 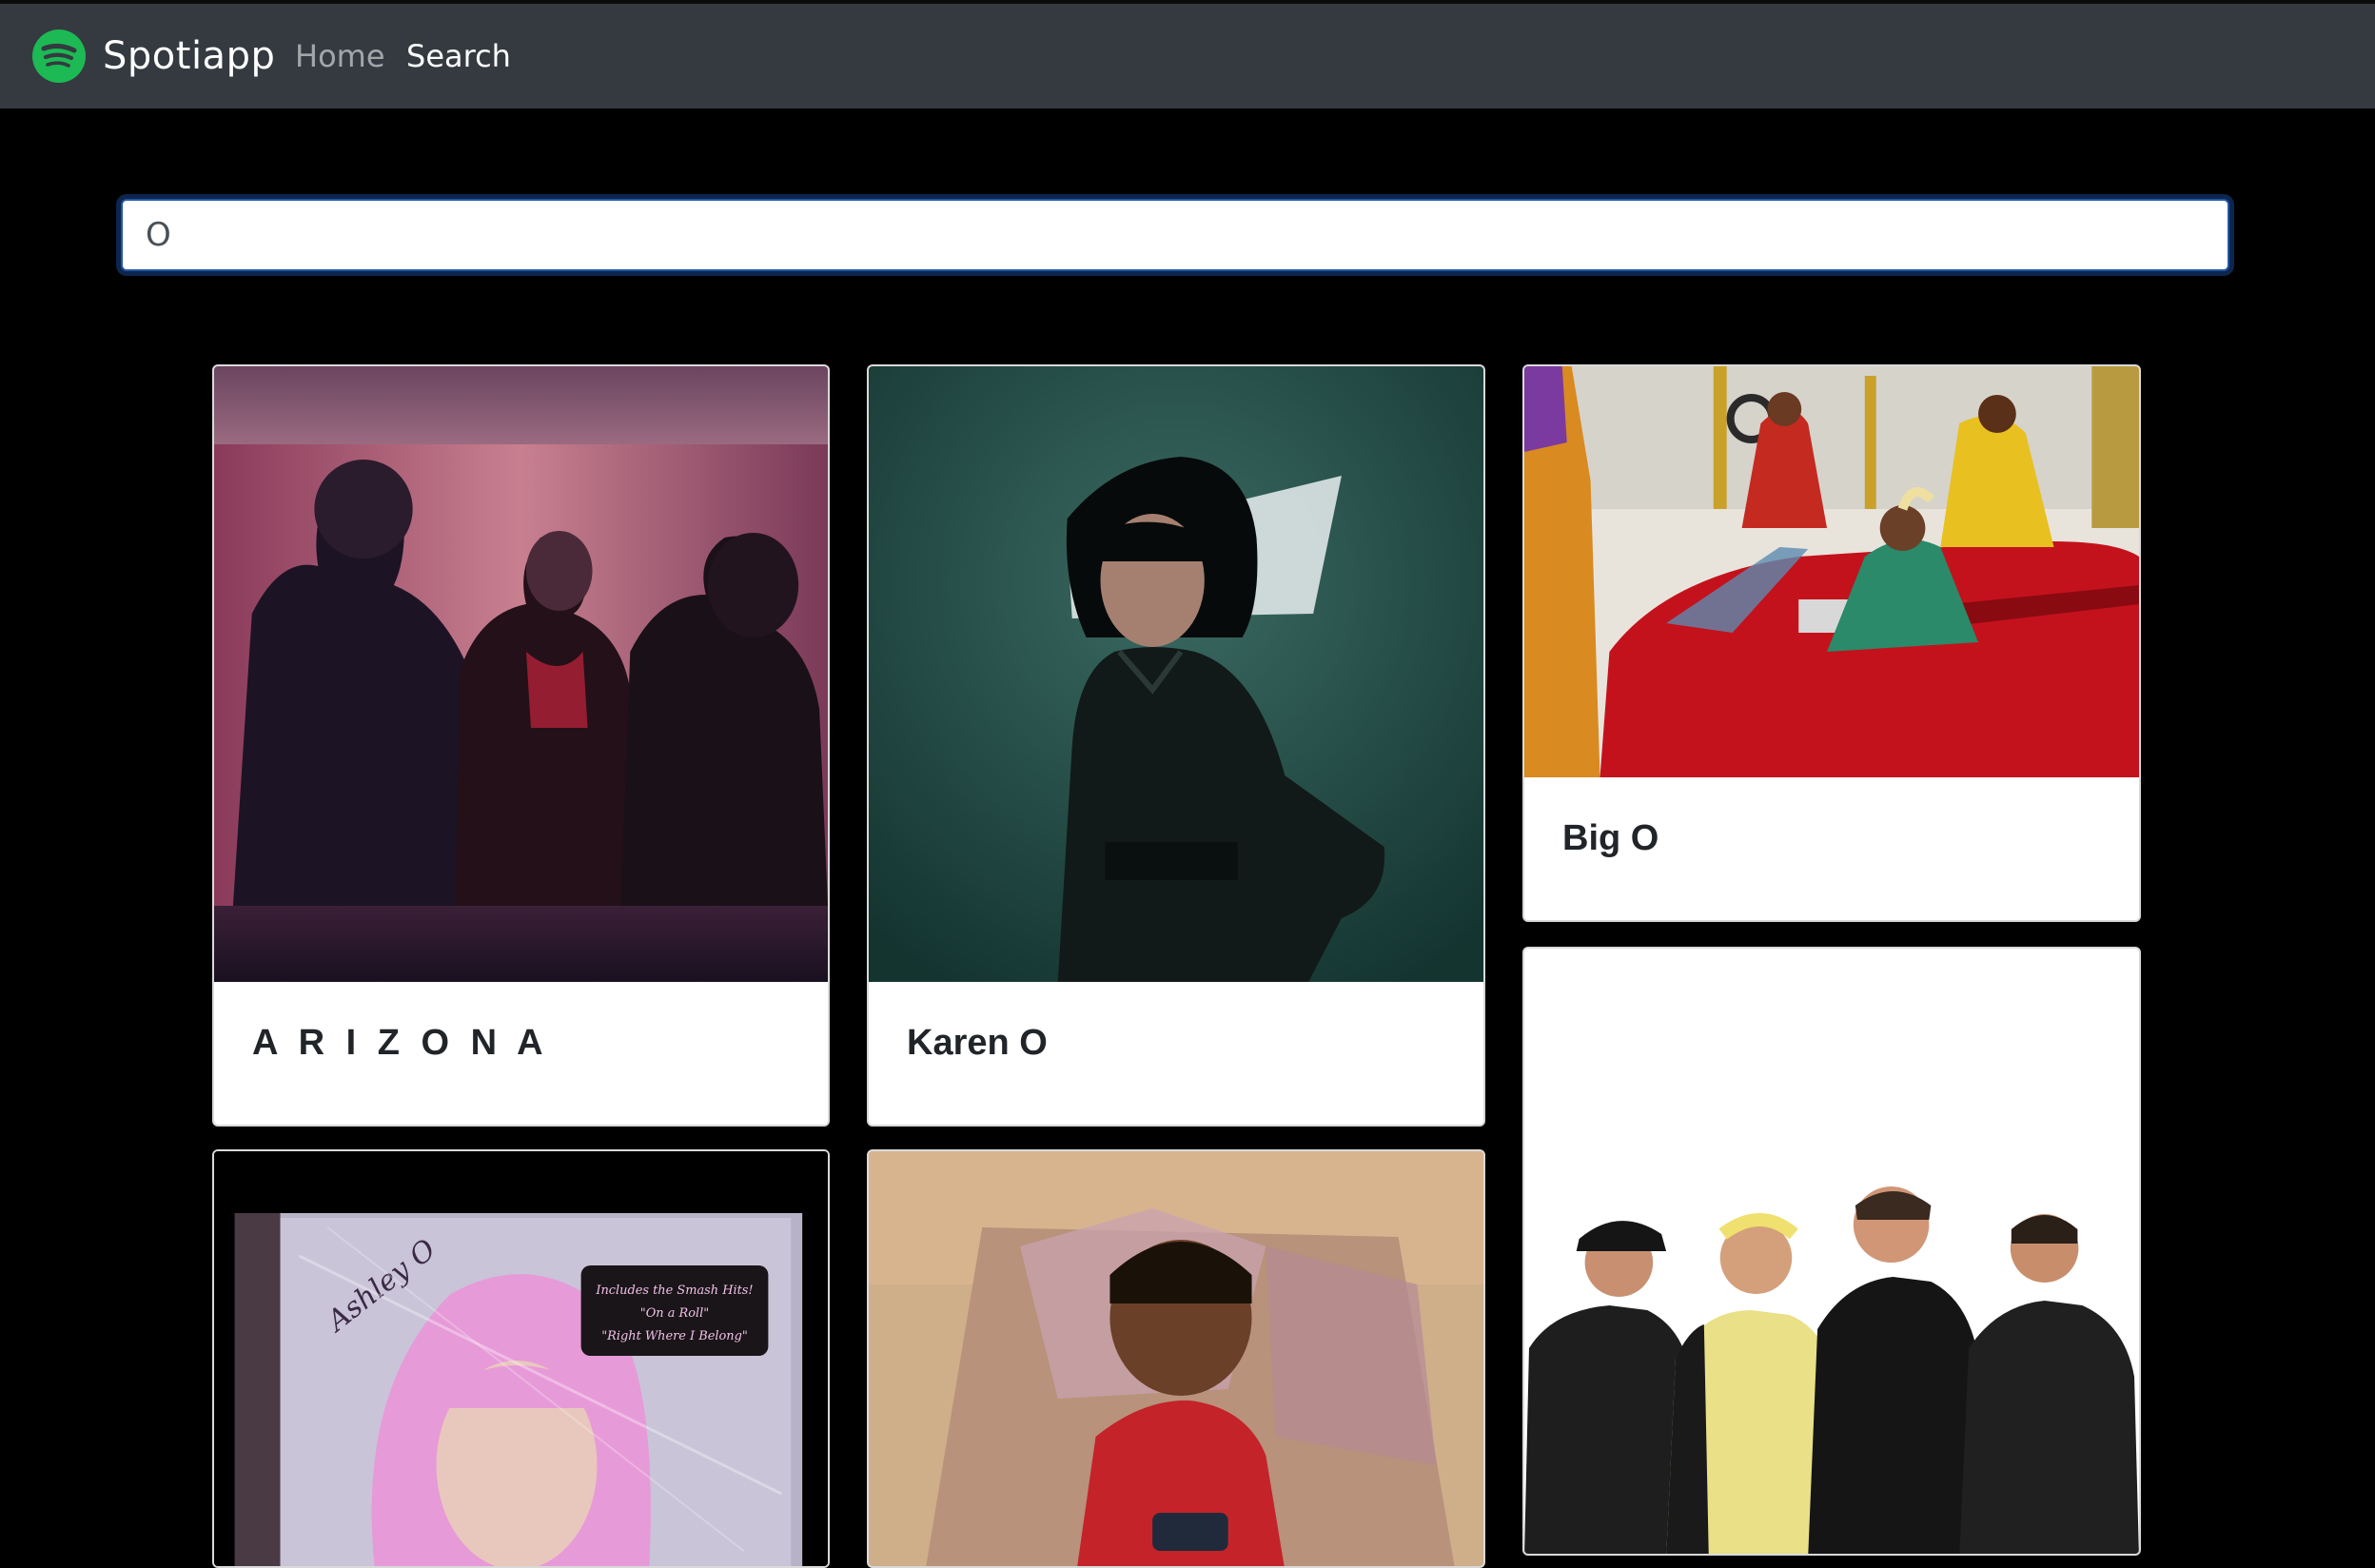 I want to click on artist-card-big-o: Big O, so click(x=1831, y=643).